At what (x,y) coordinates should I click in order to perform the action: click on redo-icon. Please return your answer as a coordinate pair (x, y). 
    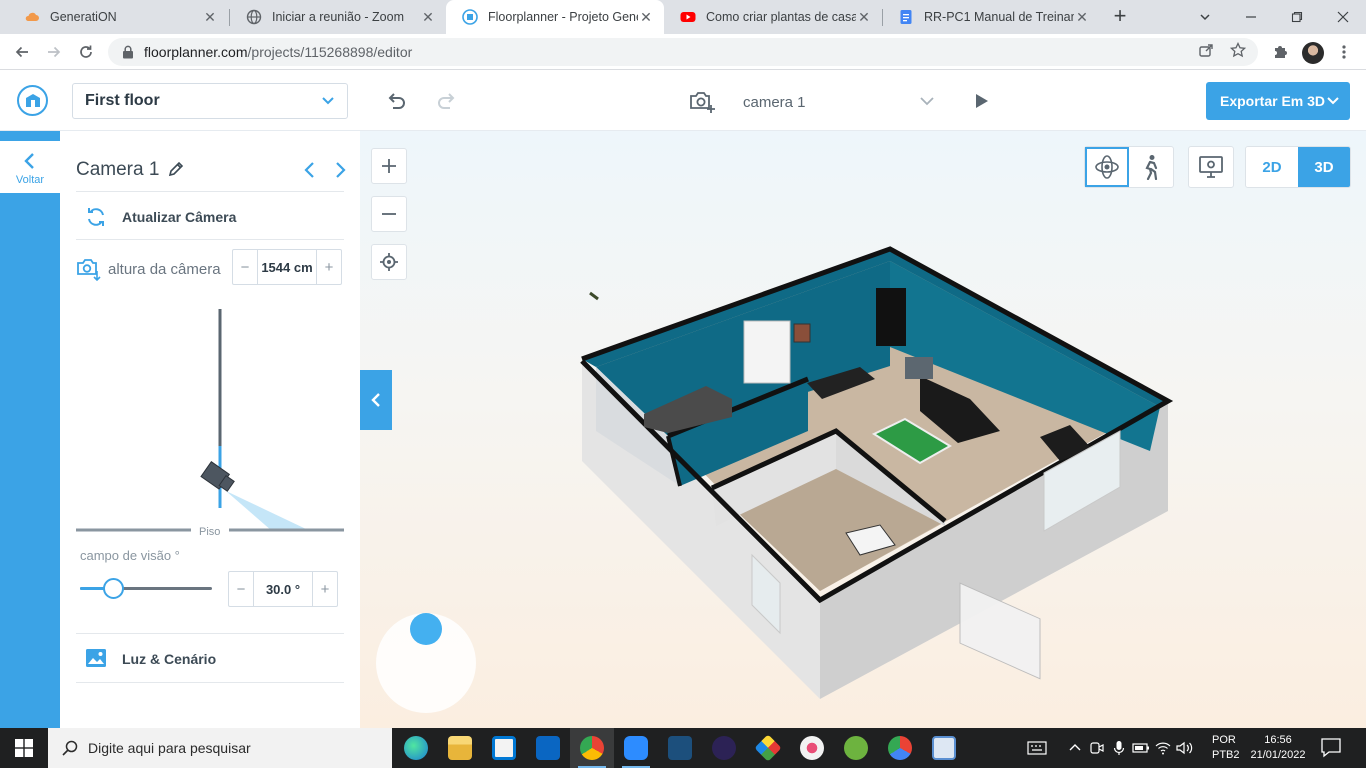
    Looking at the image, I should click on (447, 101).